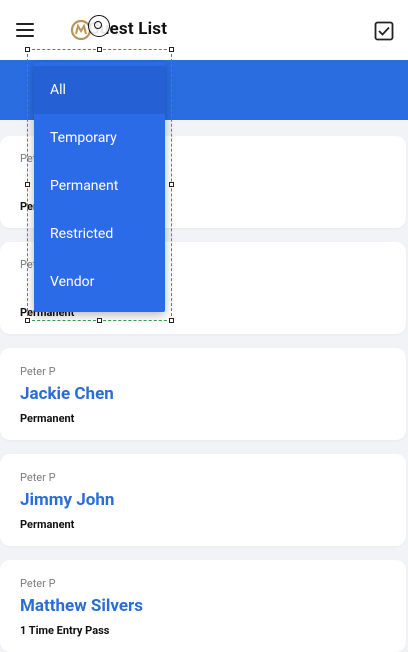 The width and height of the screenshot is (408, 652). I want to click on filter-option-restricted: Restricted, so click(99, 234).